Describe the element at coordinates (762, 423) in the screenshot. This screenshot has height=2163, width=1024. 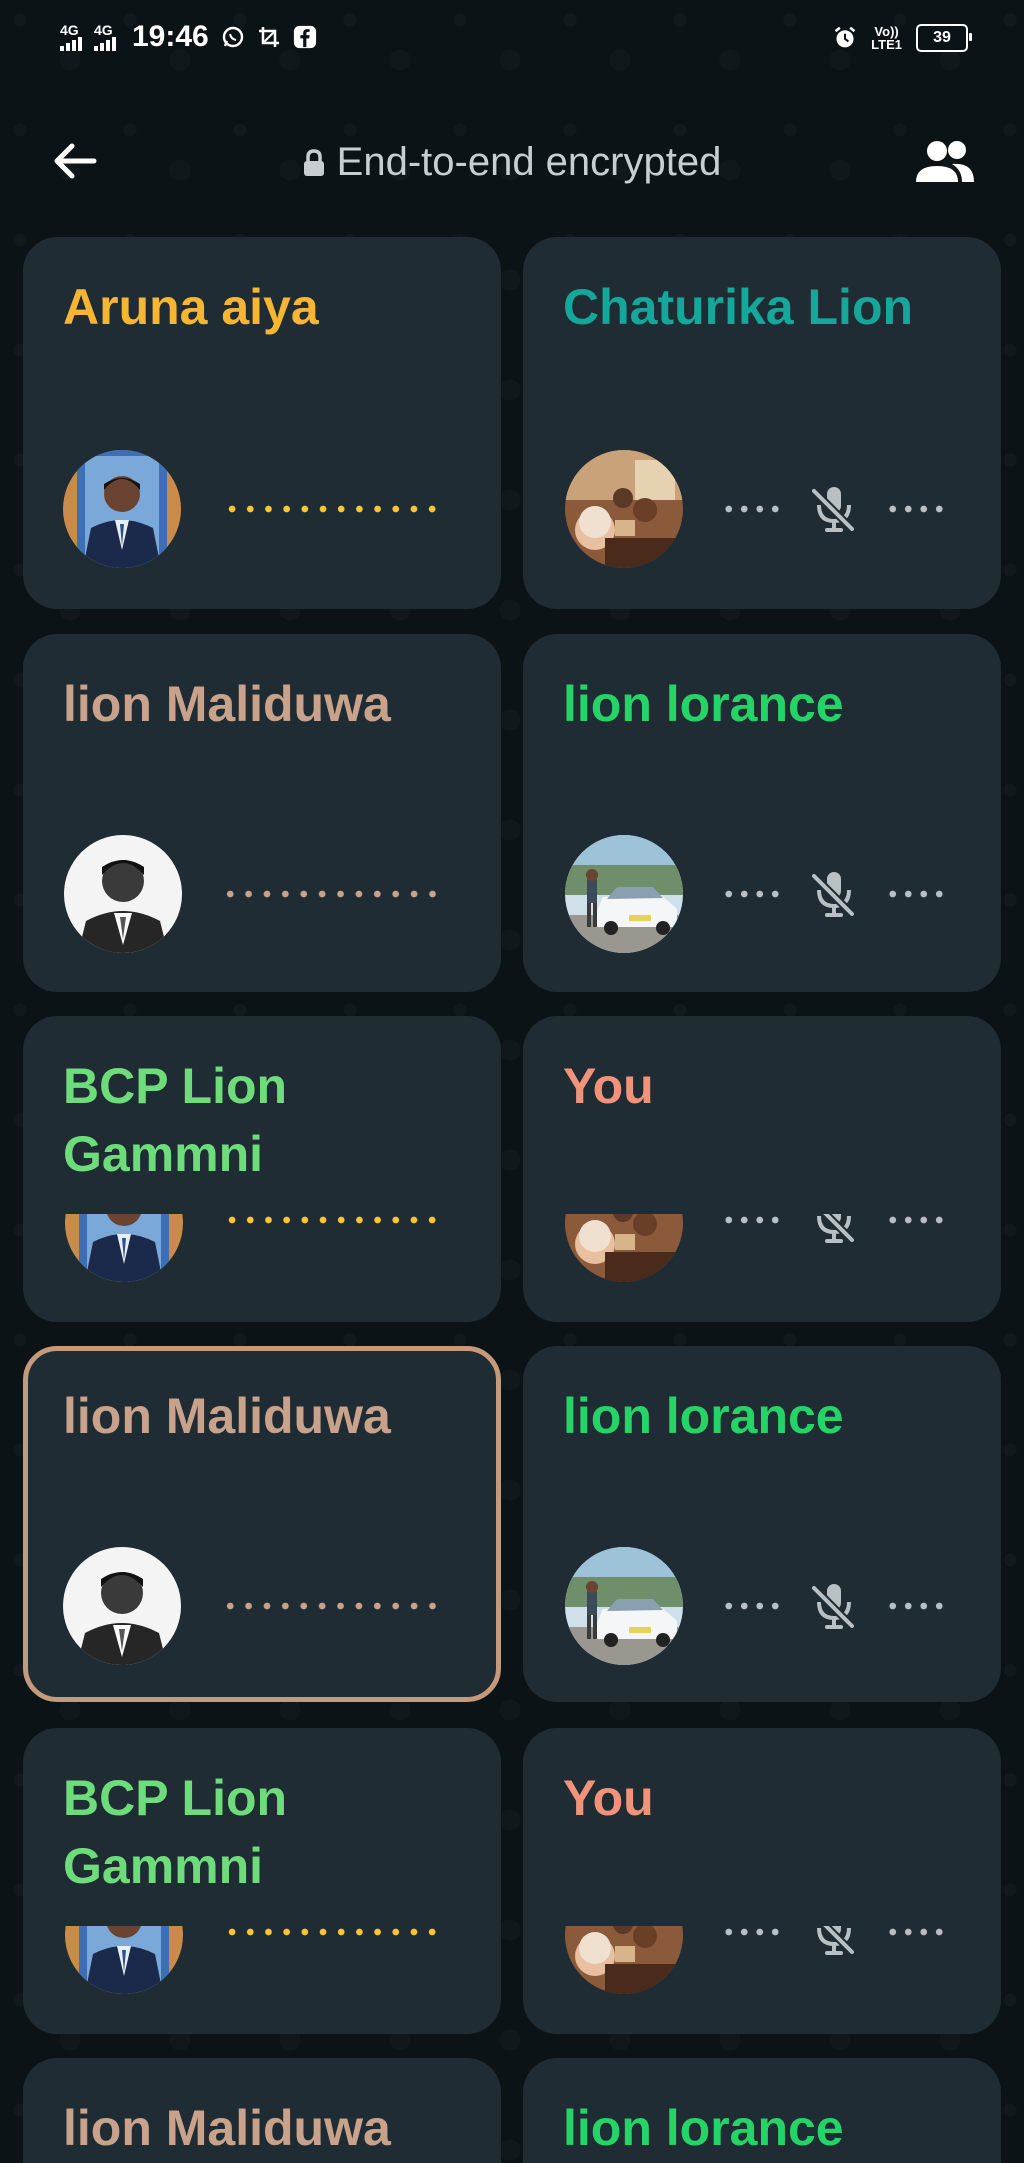
I see `participant-tile: Chaturika Lion` at that location.